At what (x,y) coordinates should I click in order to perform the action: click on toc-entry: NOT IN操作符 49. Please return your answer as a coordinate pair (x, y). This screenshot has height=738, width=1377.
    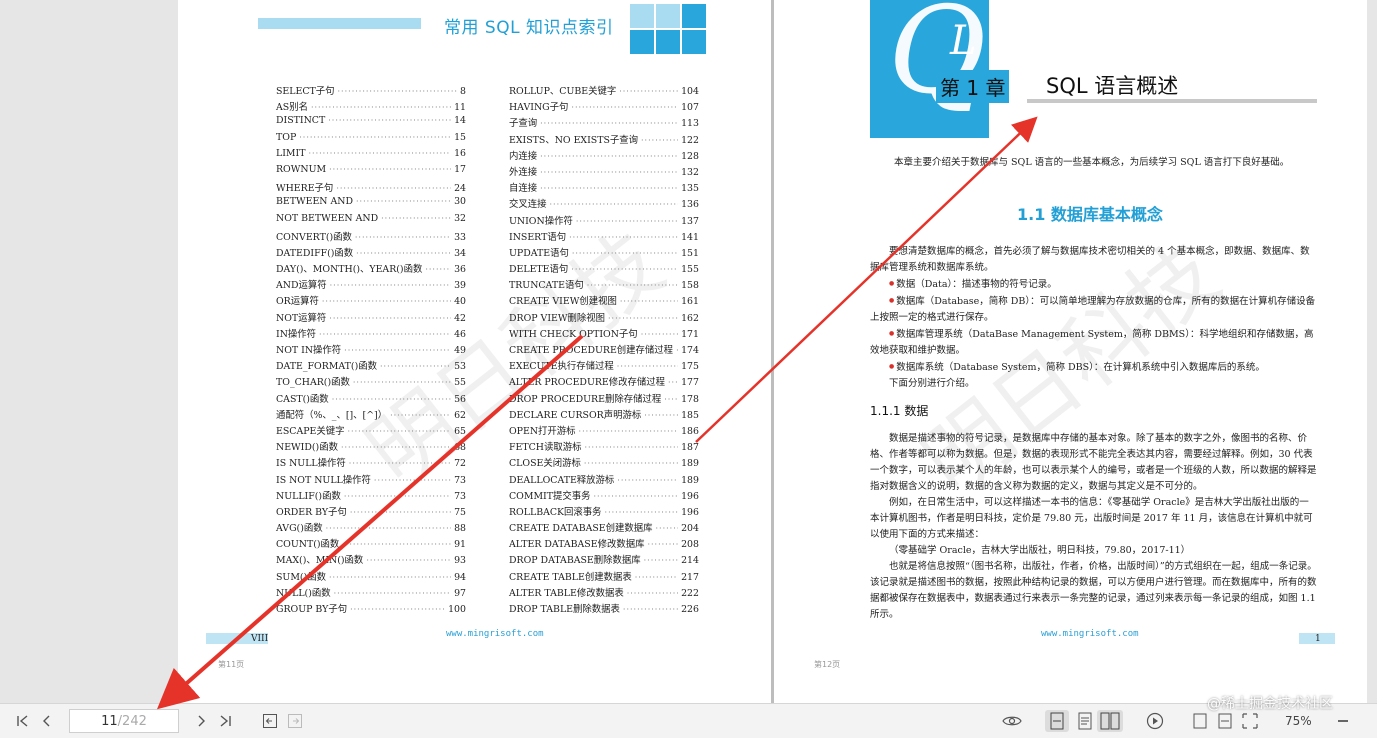
    Looking at the image, I should click on (371, 350).